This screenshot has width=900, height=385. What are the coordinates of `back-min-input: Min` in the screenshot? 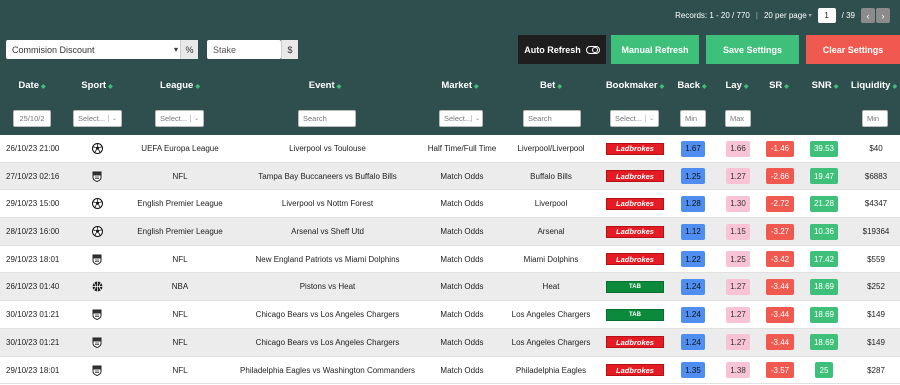 It's located at (693, 118).